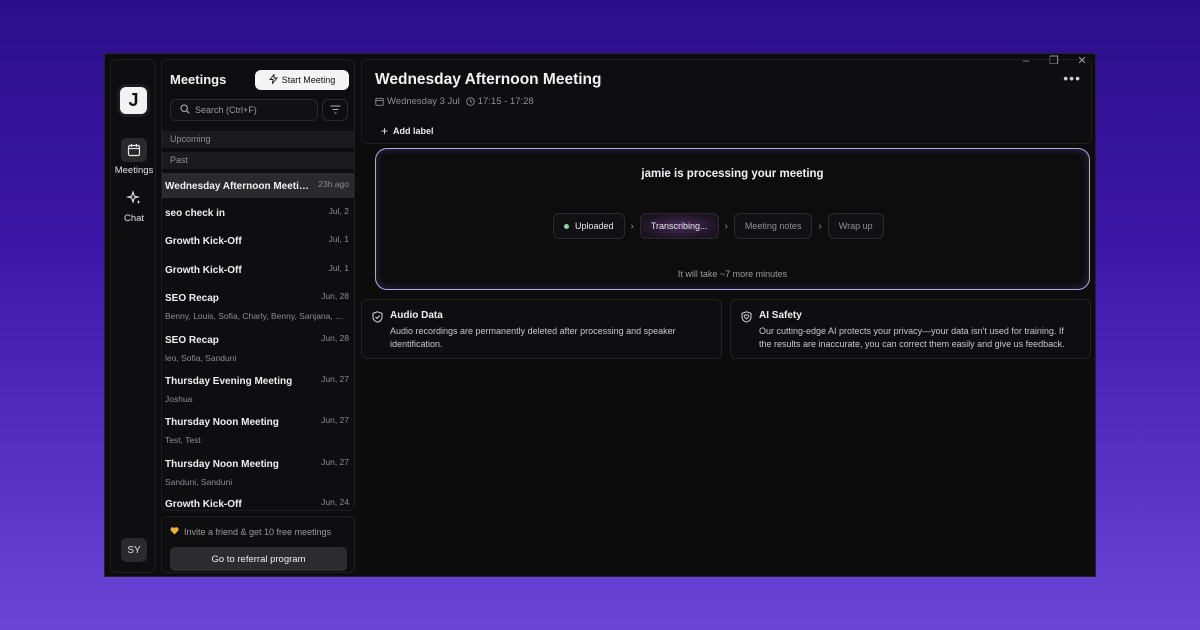 The image size is (1200, 630). What do you see at coordinates (134, 550) in the screenshot?
I see `user-avatar: SY` at bounding box center [134, 550].